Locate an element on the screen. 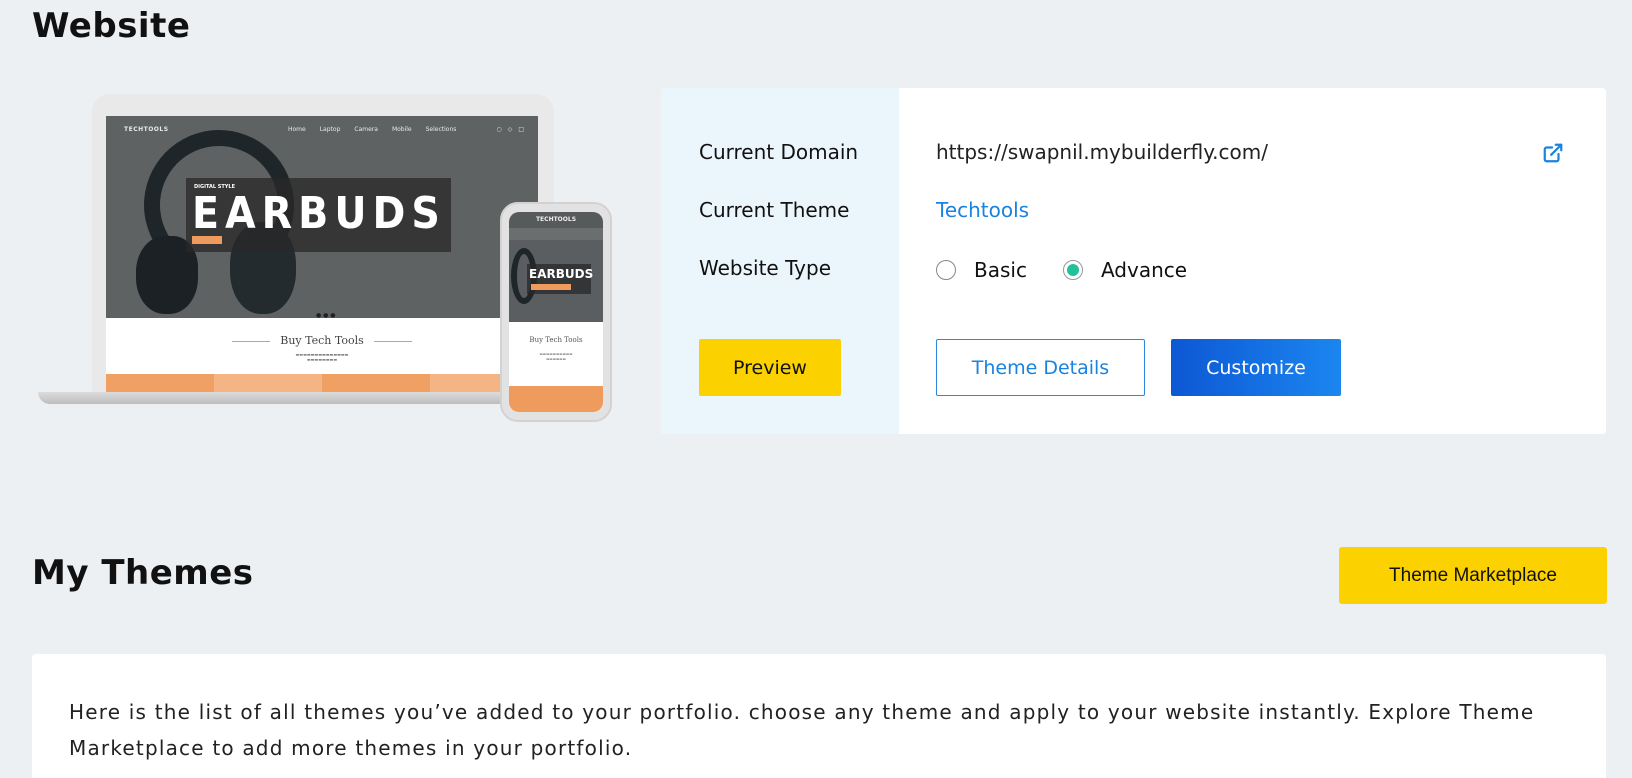  current-theme-link: Techtools is located at coordinates (982, 210).